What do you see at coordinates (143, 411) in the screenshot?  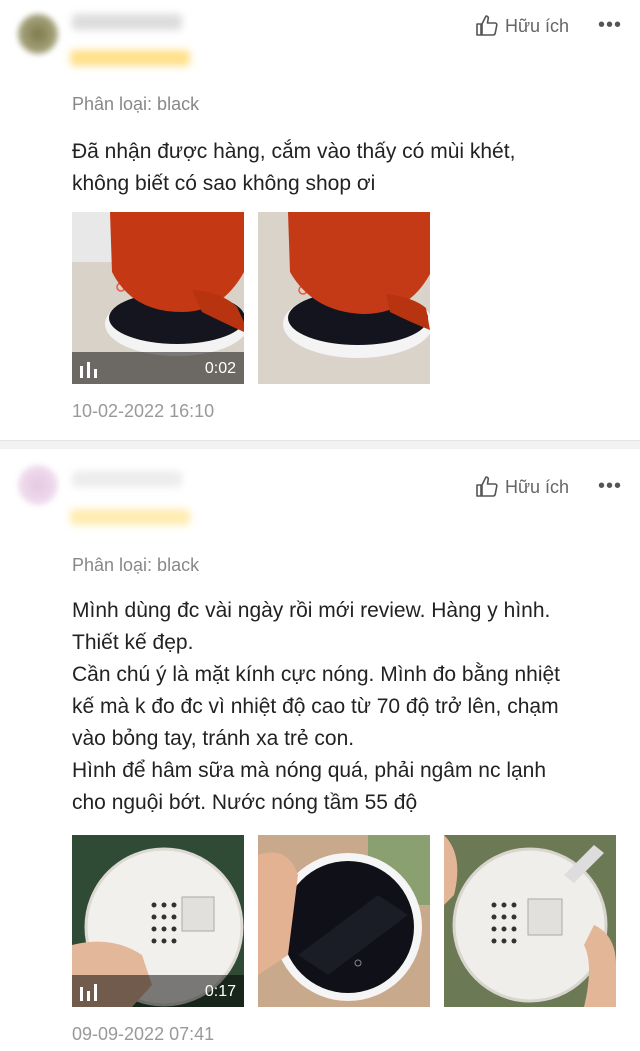 I see `review-timestamp: 10-02-2022 16:10` at bounding box center [143, 411].